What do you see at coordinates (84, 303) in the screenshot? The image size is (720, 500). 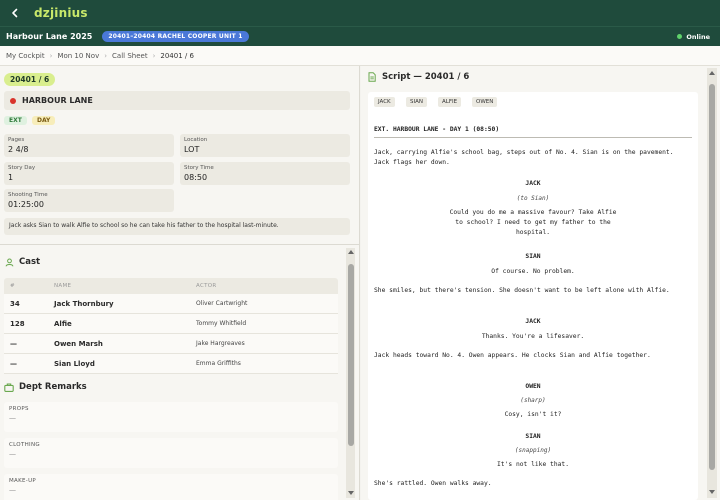 I see `cast-name: Jack Thornbury` at bounding box center [84, 303].